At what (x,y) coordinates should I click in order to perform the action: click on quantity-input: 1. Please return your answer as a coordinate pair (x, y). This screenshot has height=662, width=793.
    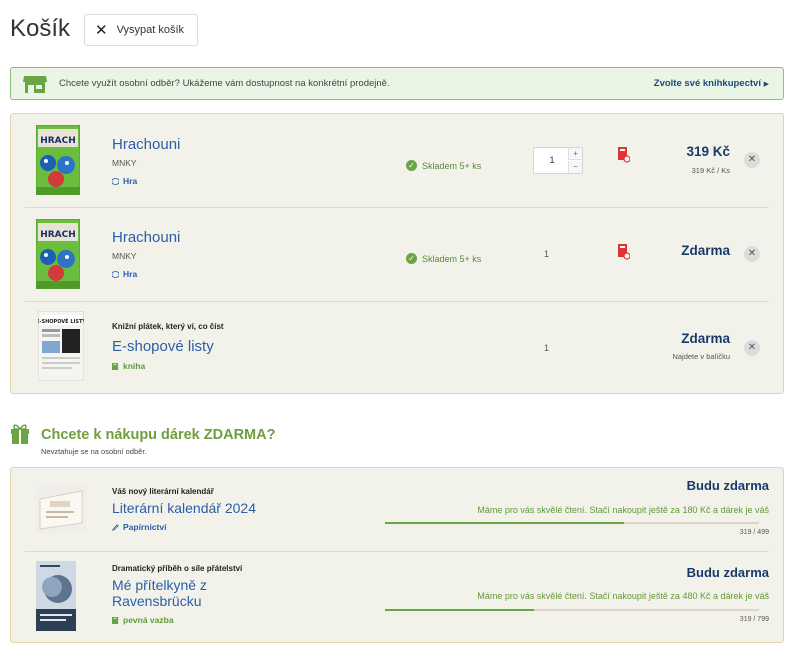
    Looking at the image, I should click on (552, 160).